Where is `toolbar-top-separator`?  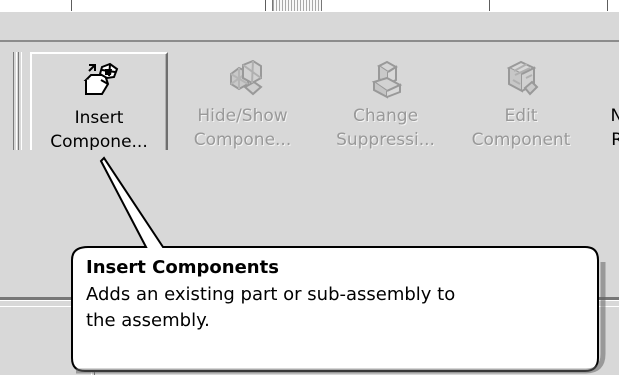 toolbar-top-separator is located at coordinates (309, 41).